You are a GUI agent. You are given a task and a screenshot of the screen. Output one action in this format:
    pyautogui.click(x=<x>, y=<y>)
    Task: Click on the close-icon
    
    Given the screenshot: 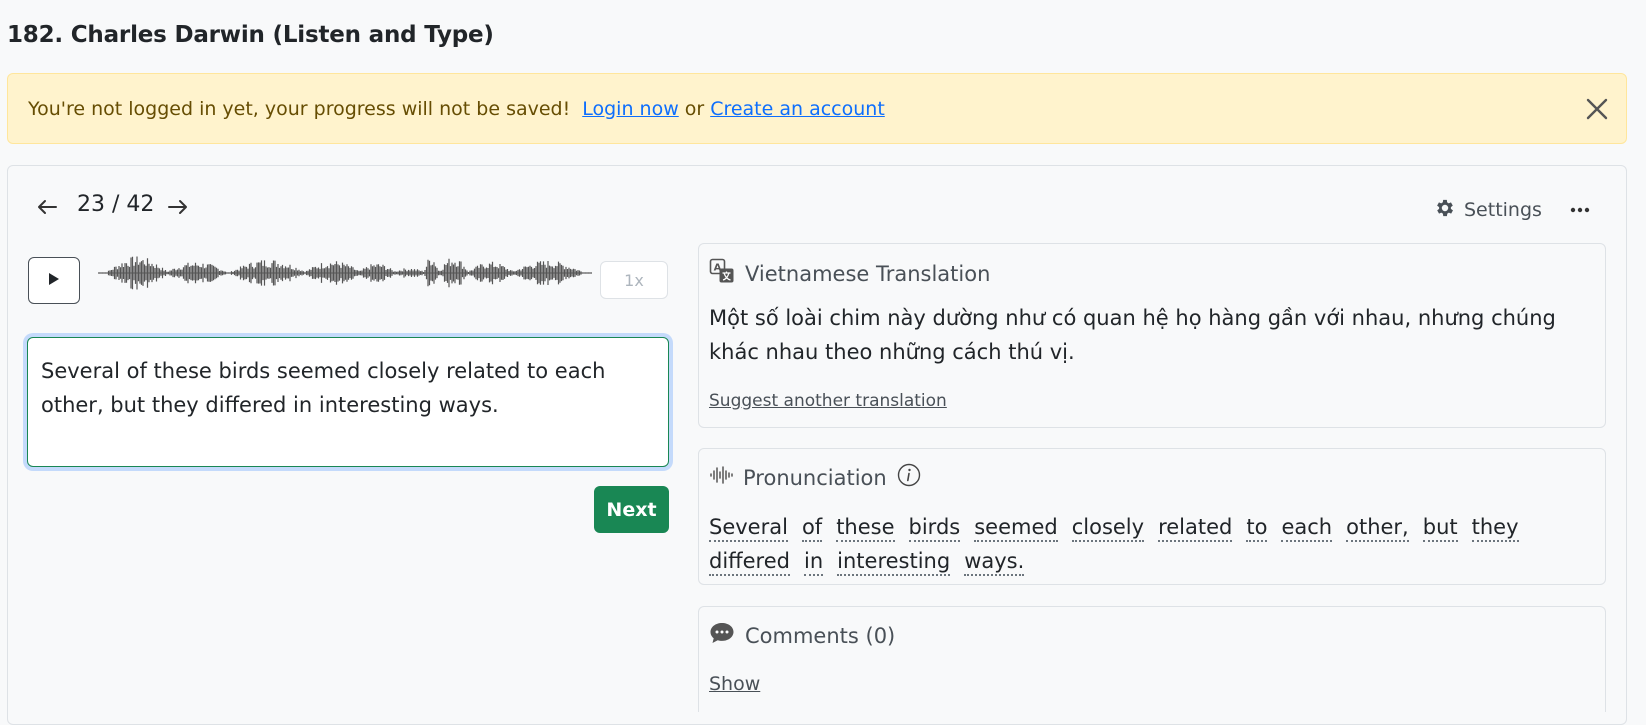 What is the action you would take?
    pyautogui.click(x=1597, y=109)
    